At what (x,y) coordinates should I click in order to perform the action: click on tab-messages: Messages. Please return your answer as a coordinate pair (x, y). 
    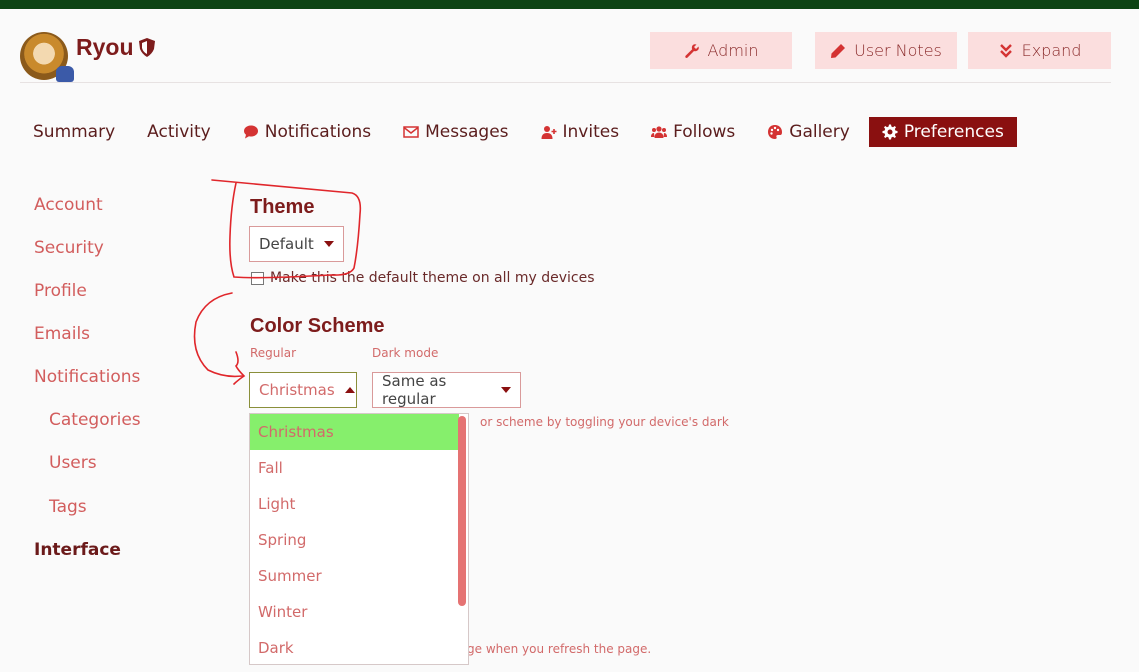
    Looking at the image, I should click on (455, 132).